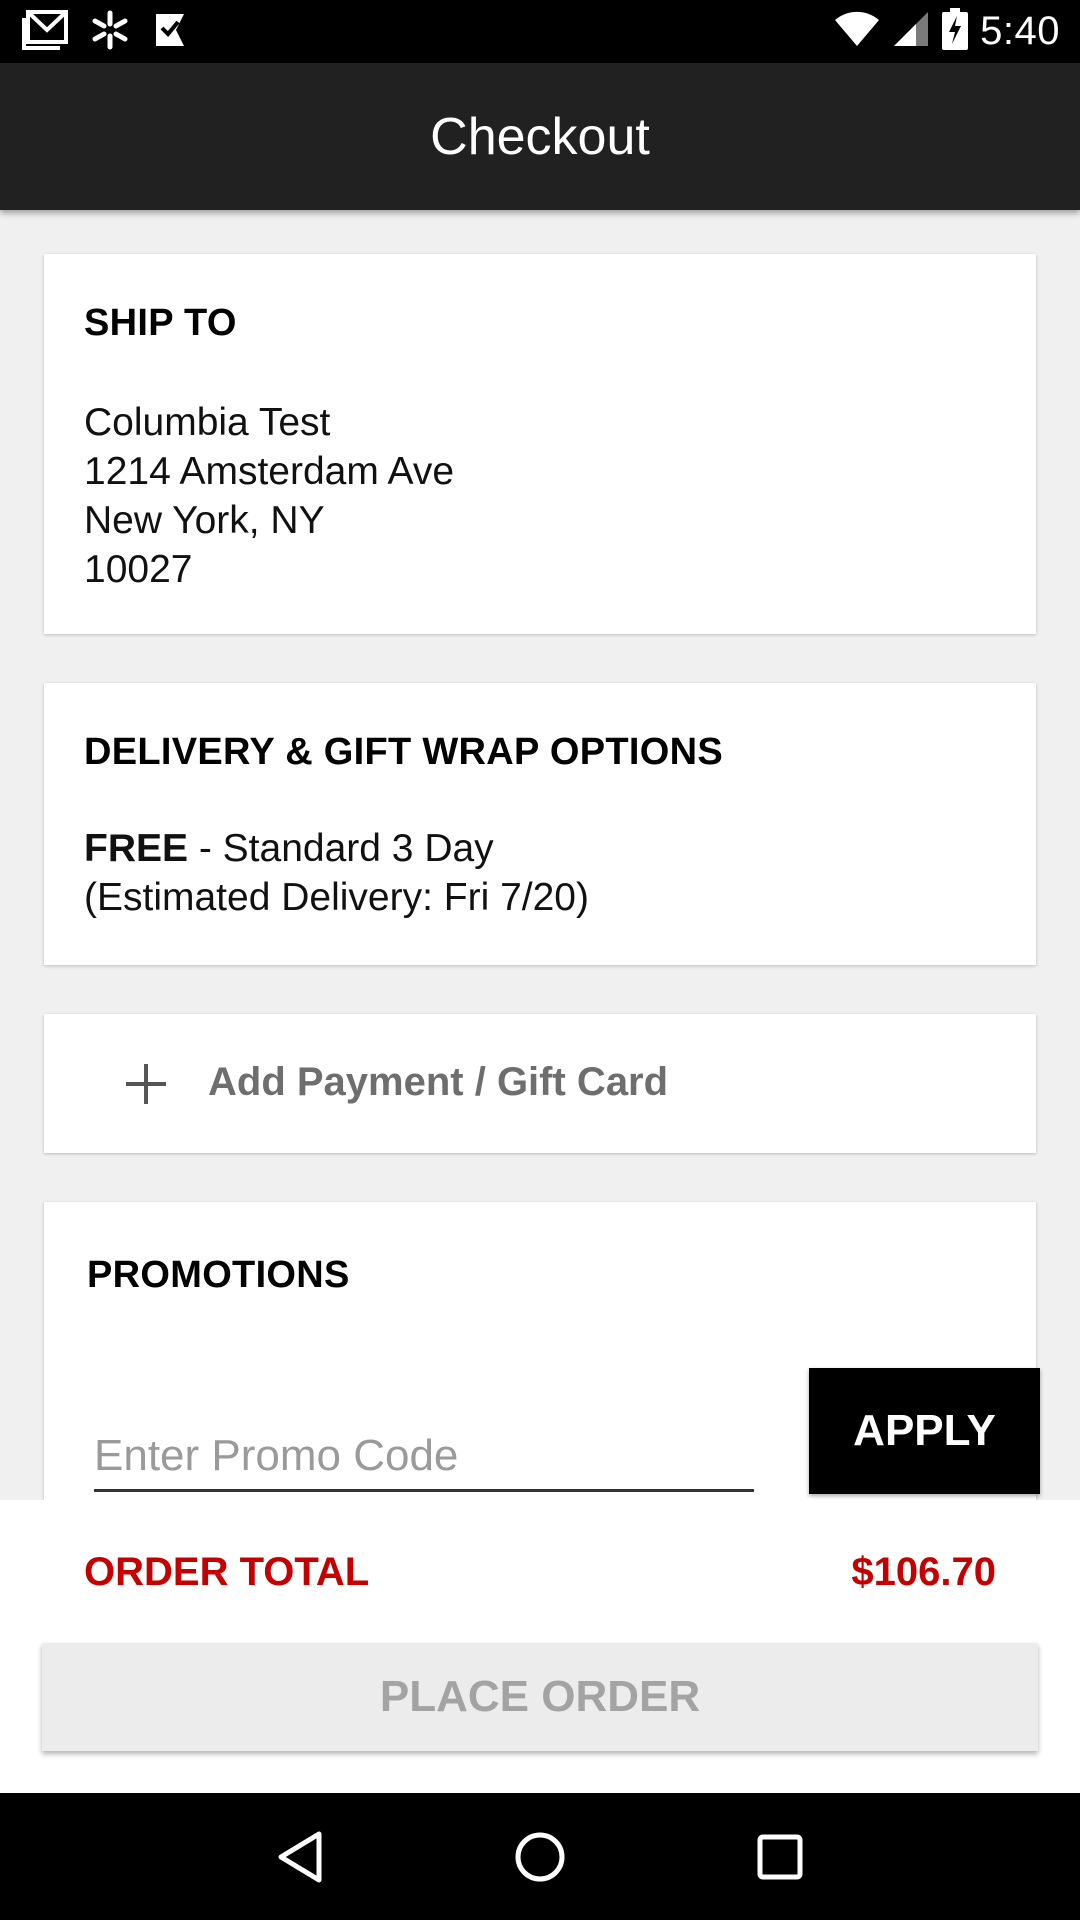  I want to click on address-city-state: New York, NY, so click(204, 520).